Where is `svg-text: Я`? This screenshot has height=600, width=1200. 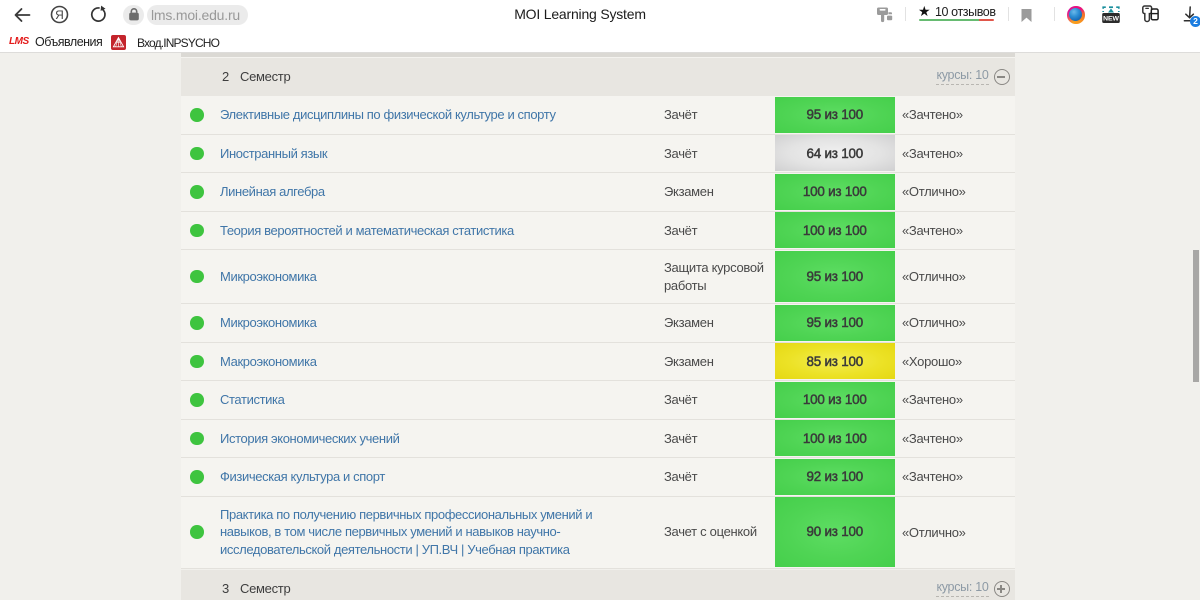 svg-text: Я is located at coordinates (59, 15).